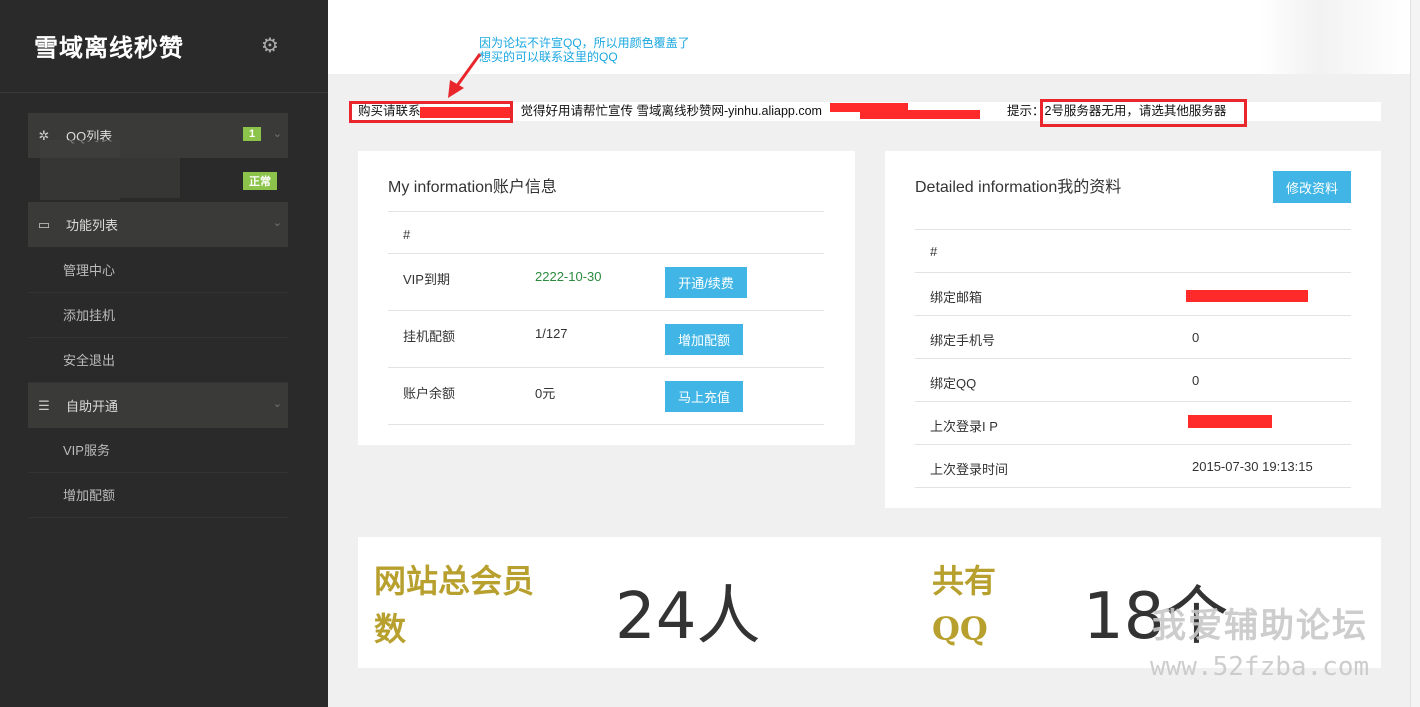 This screenshot has height=707, width=1420. What do you see at coordinates (1334, 37) in the screenshot?
I see `user-avatar-blur` at bounding box center [1334, 37].